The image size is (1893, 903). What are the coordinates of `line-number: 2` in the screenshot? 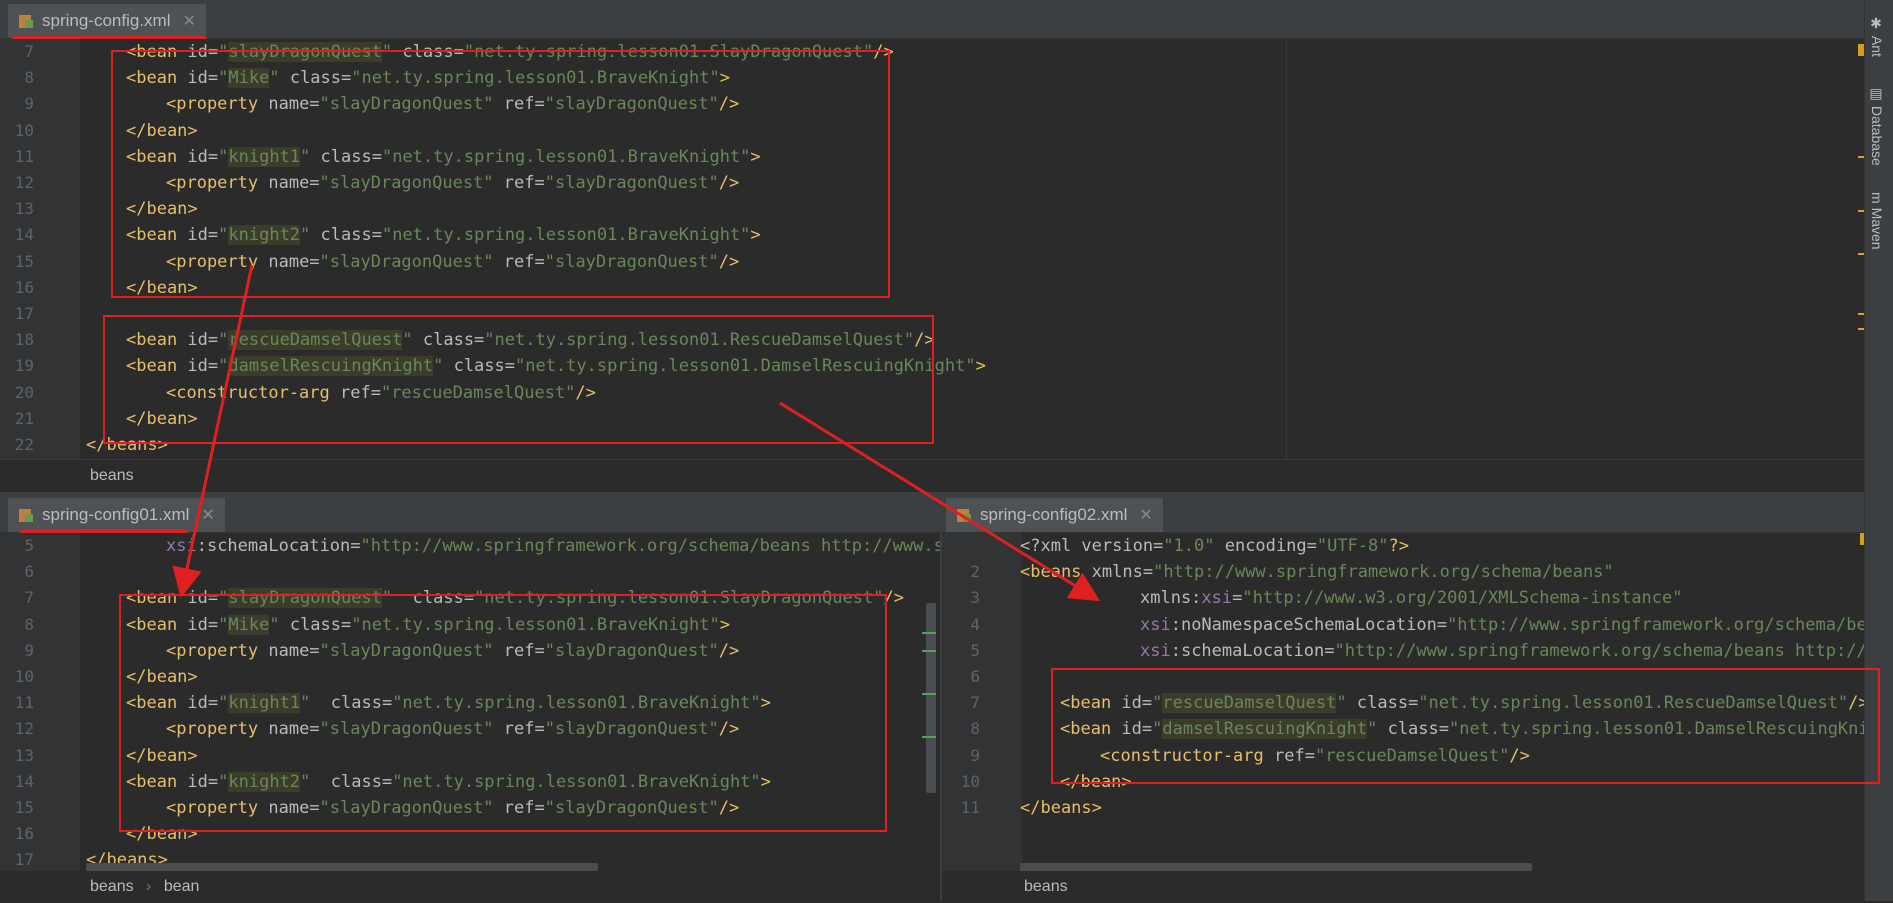 It's located at (975, 572).